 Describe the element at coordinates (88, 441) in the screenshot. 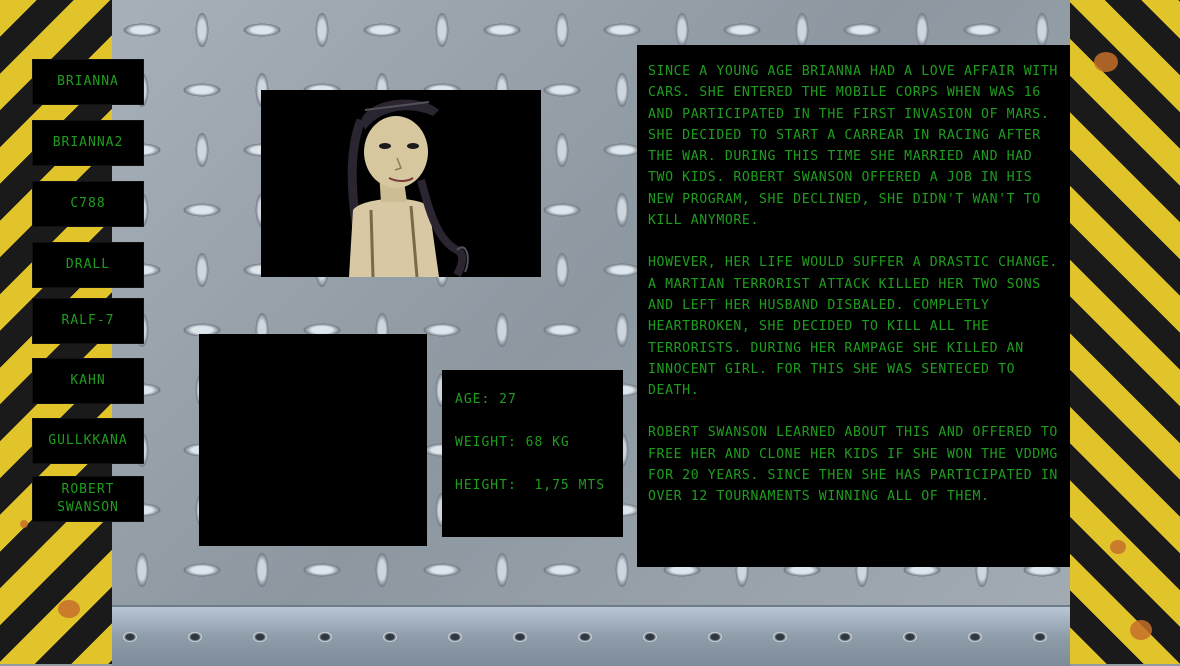

I see `character-button-gullkkana: GULLKKANA` at that location.